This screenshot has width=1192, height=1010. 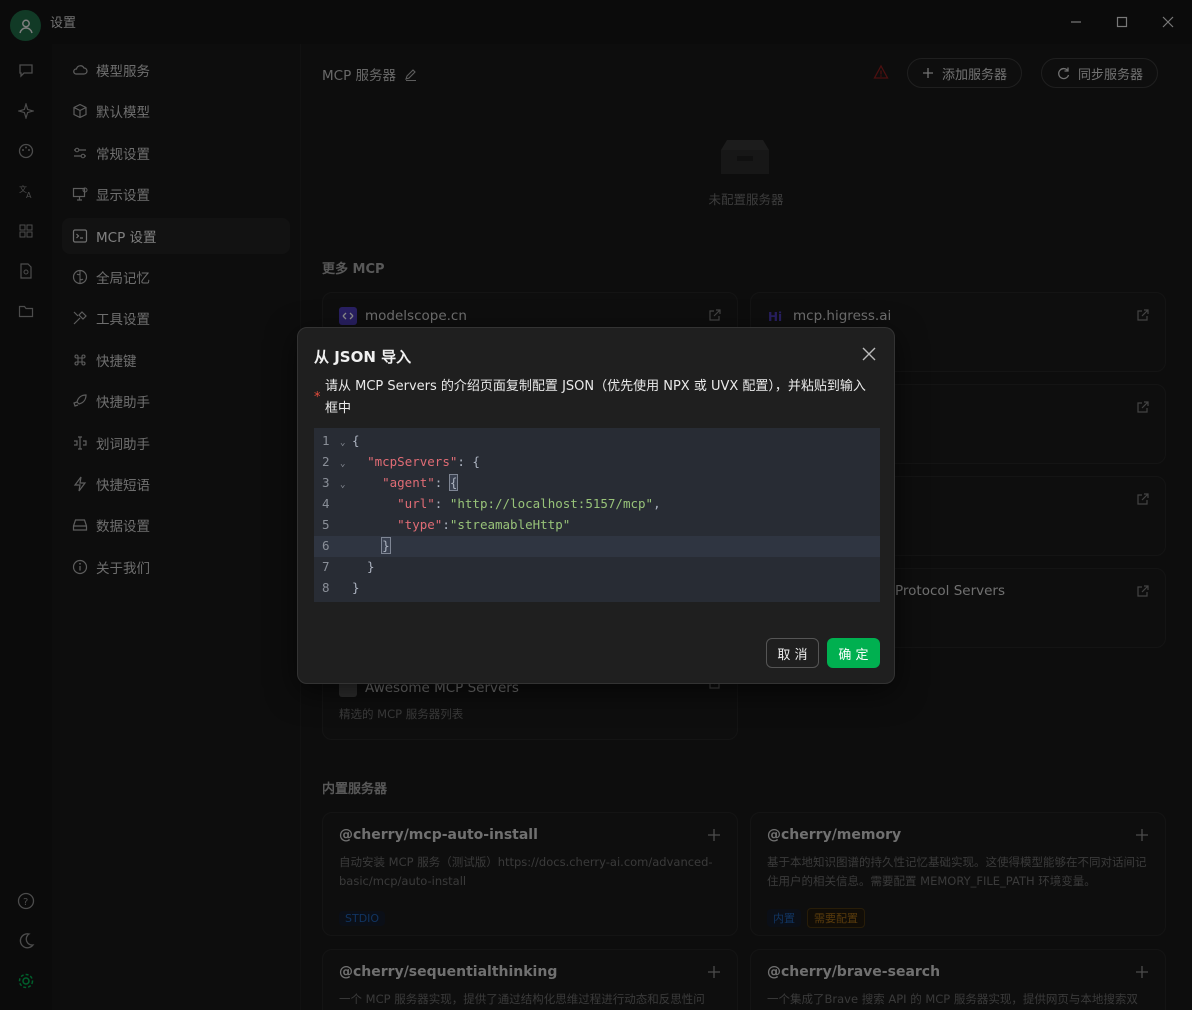 What do you see at coordinates (491, 503) in the screenshot?
I see `code-line: 4 "url": "http://localhost:5157/mcp",` at bounding box center [491, 503].